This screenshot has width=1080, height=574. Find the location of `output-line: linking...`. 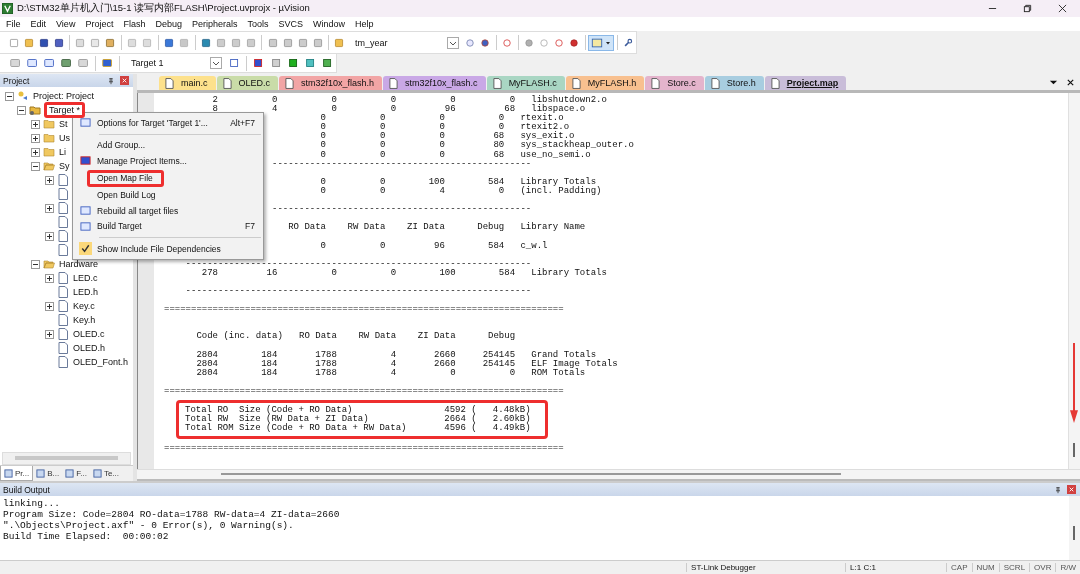

output-line: linking... is located at coordinates (32, 503).